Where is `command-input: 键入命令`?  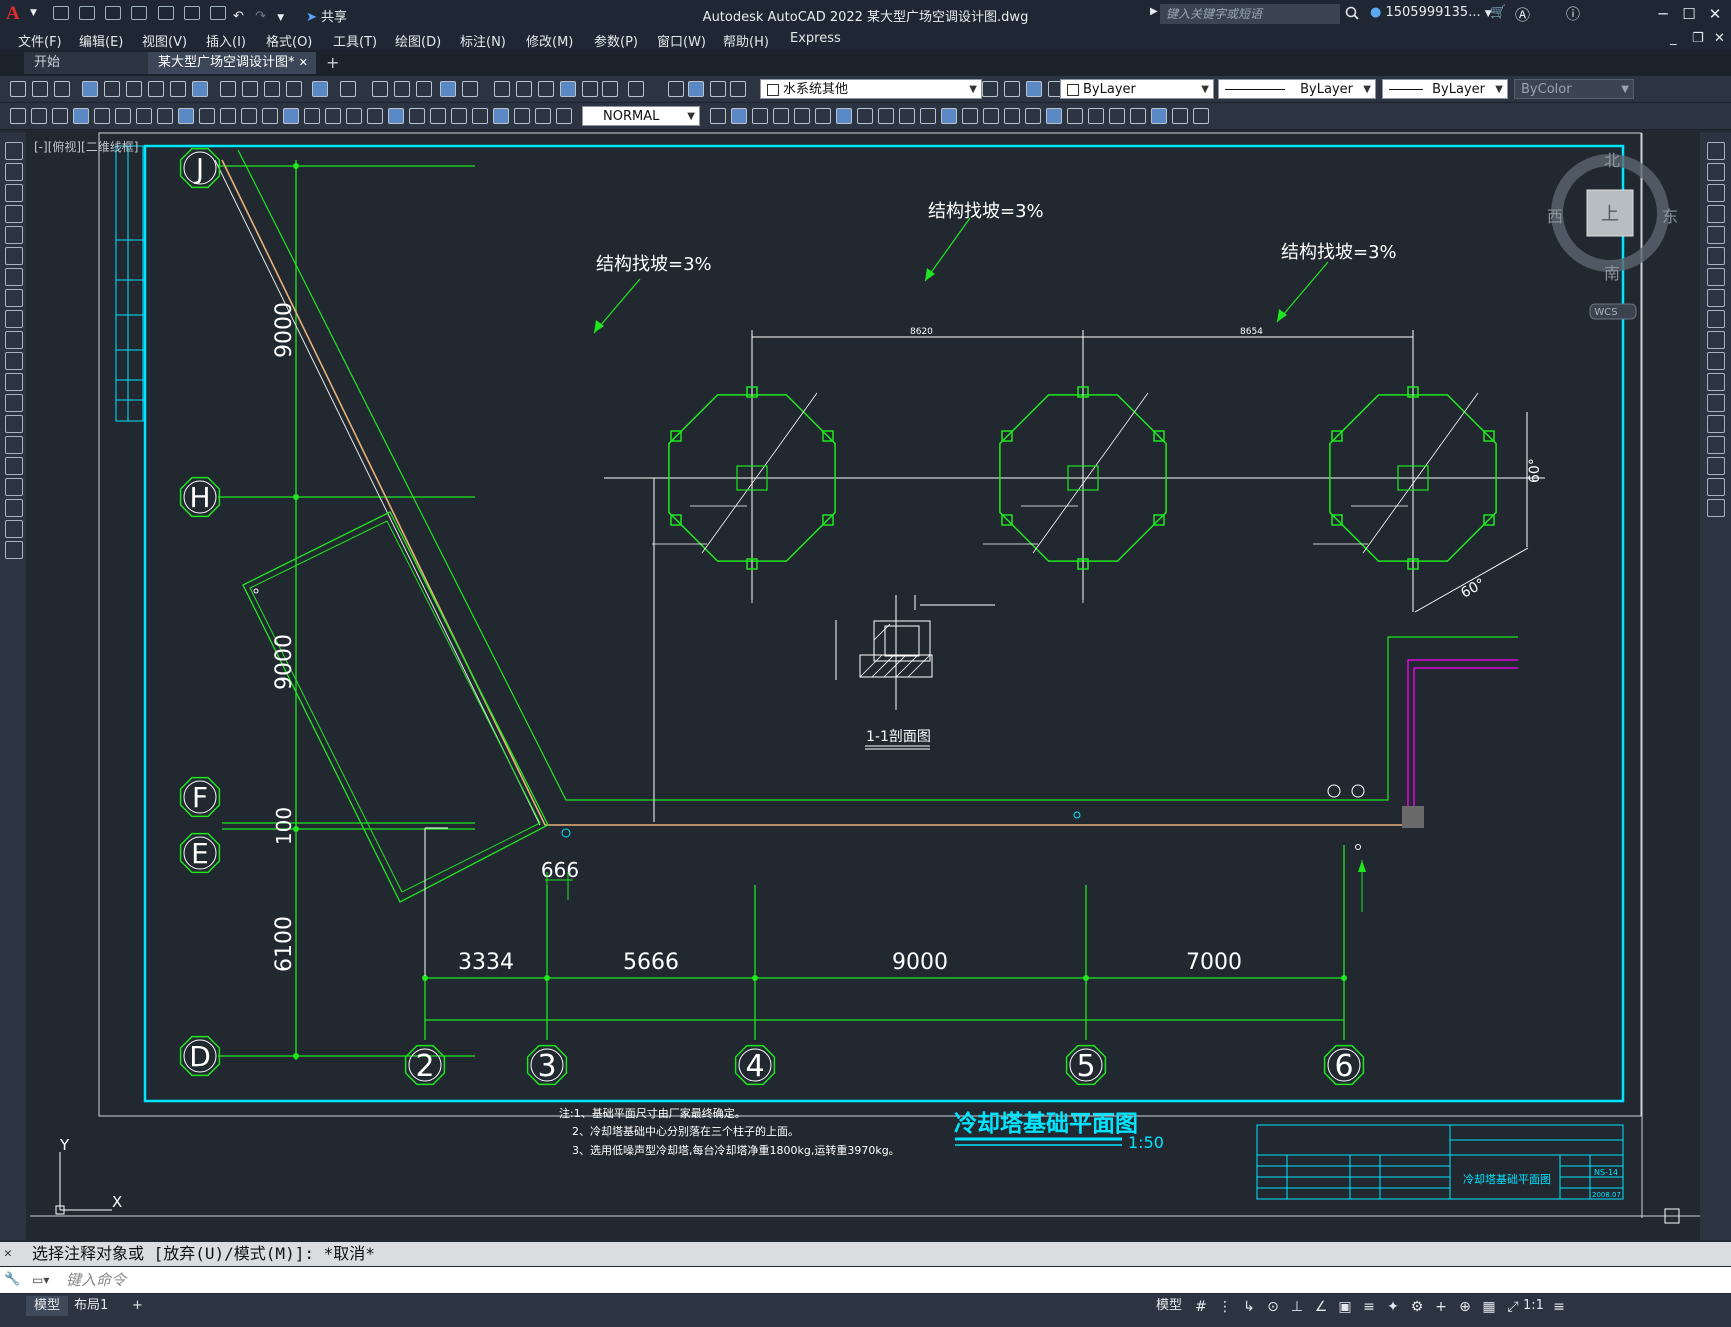
command-input: 键入命令 is located at coordinates (96, 1280).